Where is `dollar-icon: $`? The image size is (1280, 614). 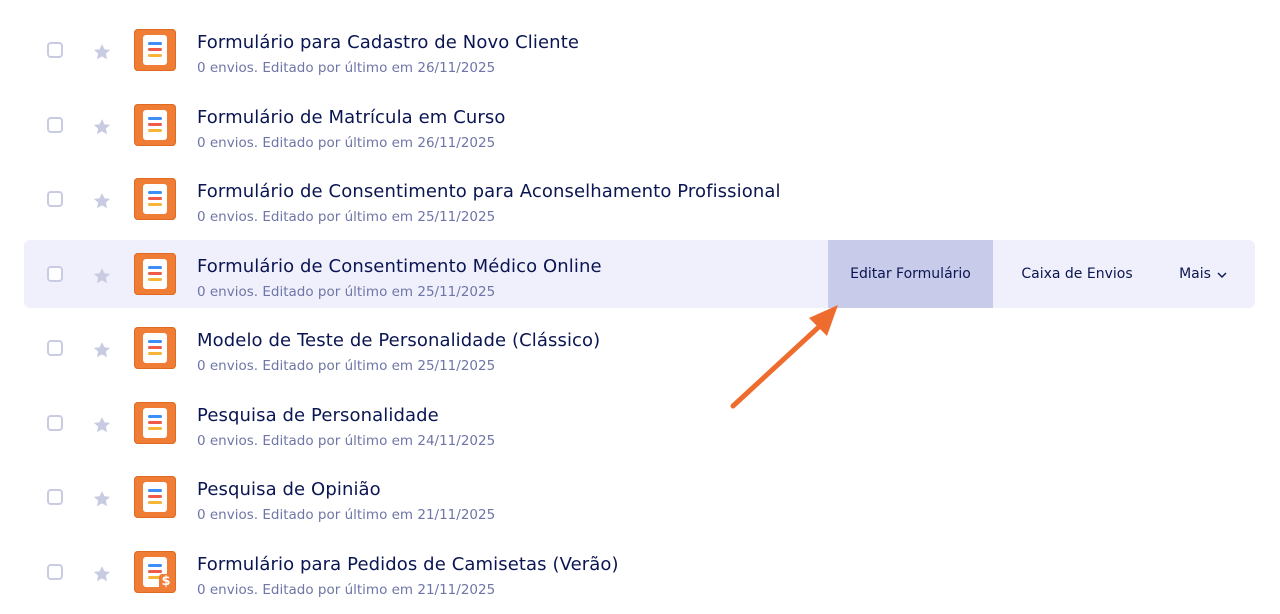
dollar-icon: $ is located at coordinates (166, 581).